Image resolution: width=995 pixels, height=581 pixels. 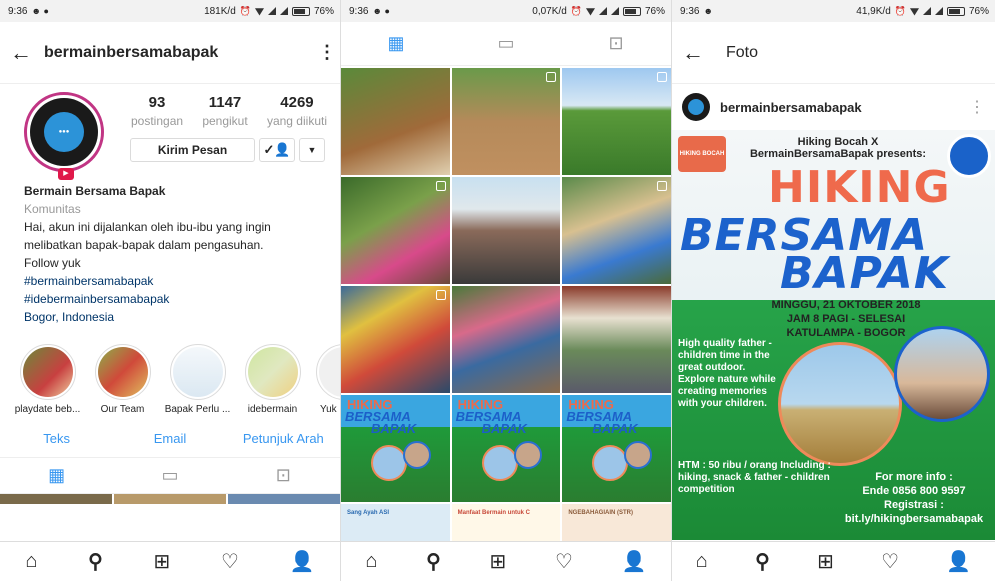 What do you see at coordinates (170, 499) in the screenshot?
I see `grid-preview-strip` at bounding box center [170, 499].